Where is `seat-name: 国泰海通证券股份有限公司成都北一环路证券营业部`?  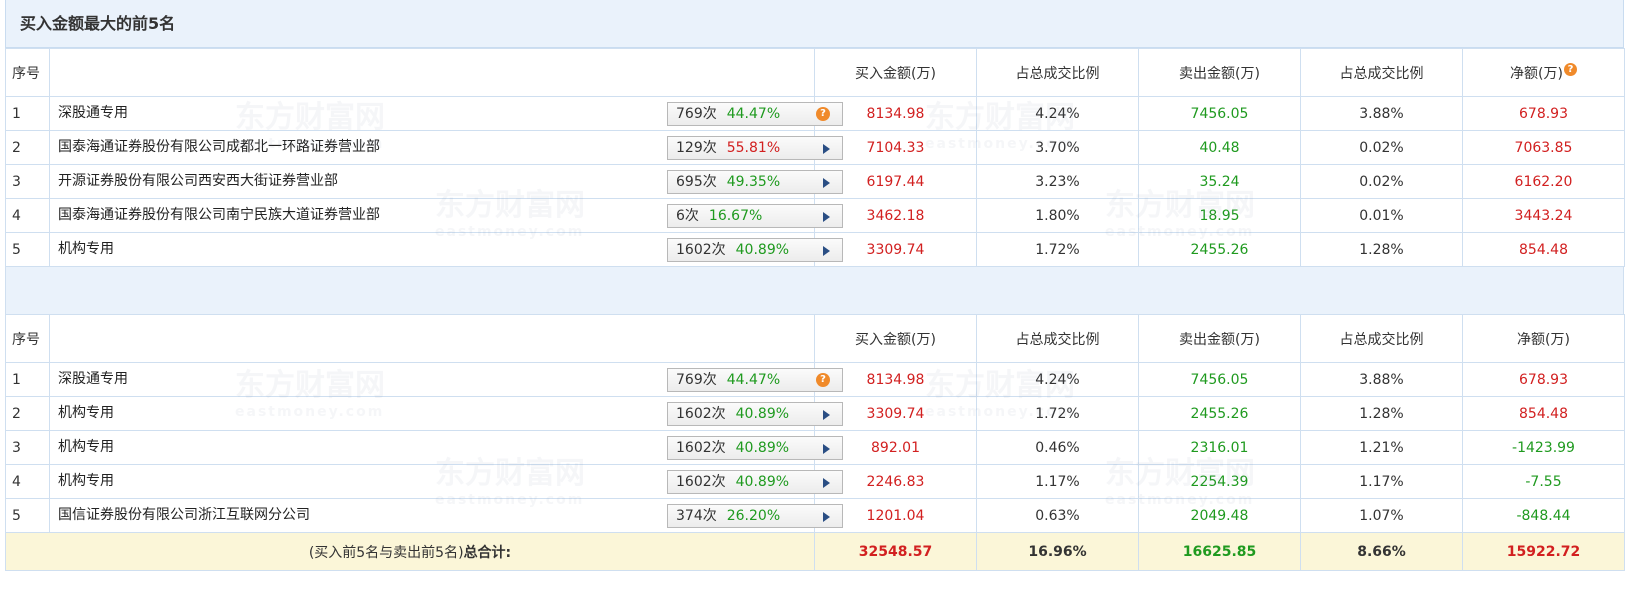 seat-name: 国泰海通证券股份有限公司成都北一环路证券营业部 is located at coordinates (219, 147).